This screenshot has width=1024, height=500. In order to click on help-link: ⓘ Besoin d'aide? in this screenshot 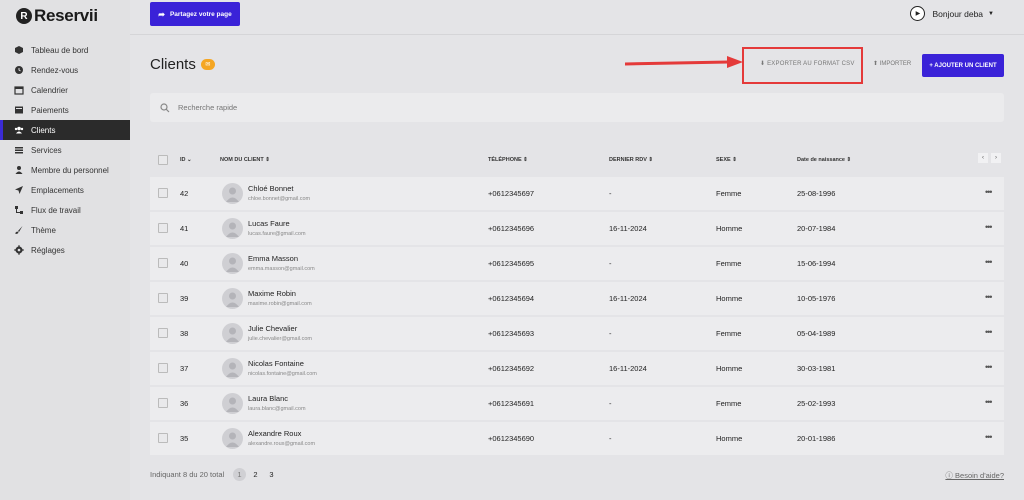, I will do `click(974, 475)`.